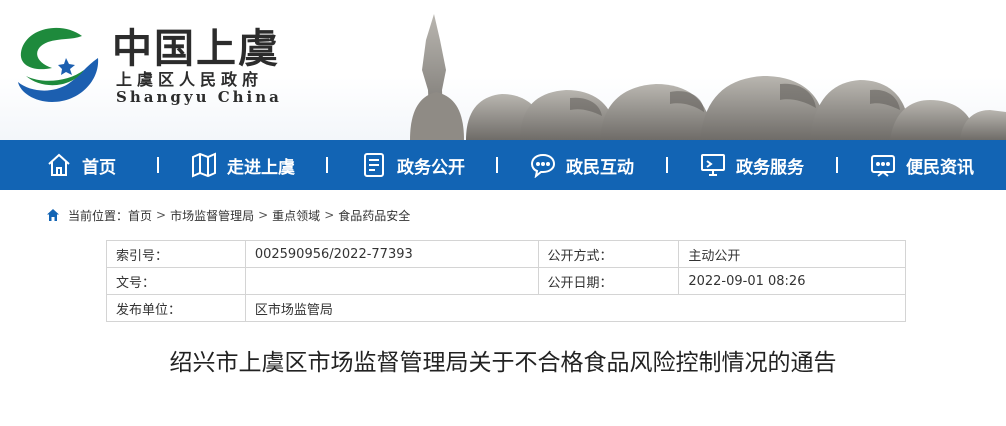  I want to click on info-icon, so click(883, 166).